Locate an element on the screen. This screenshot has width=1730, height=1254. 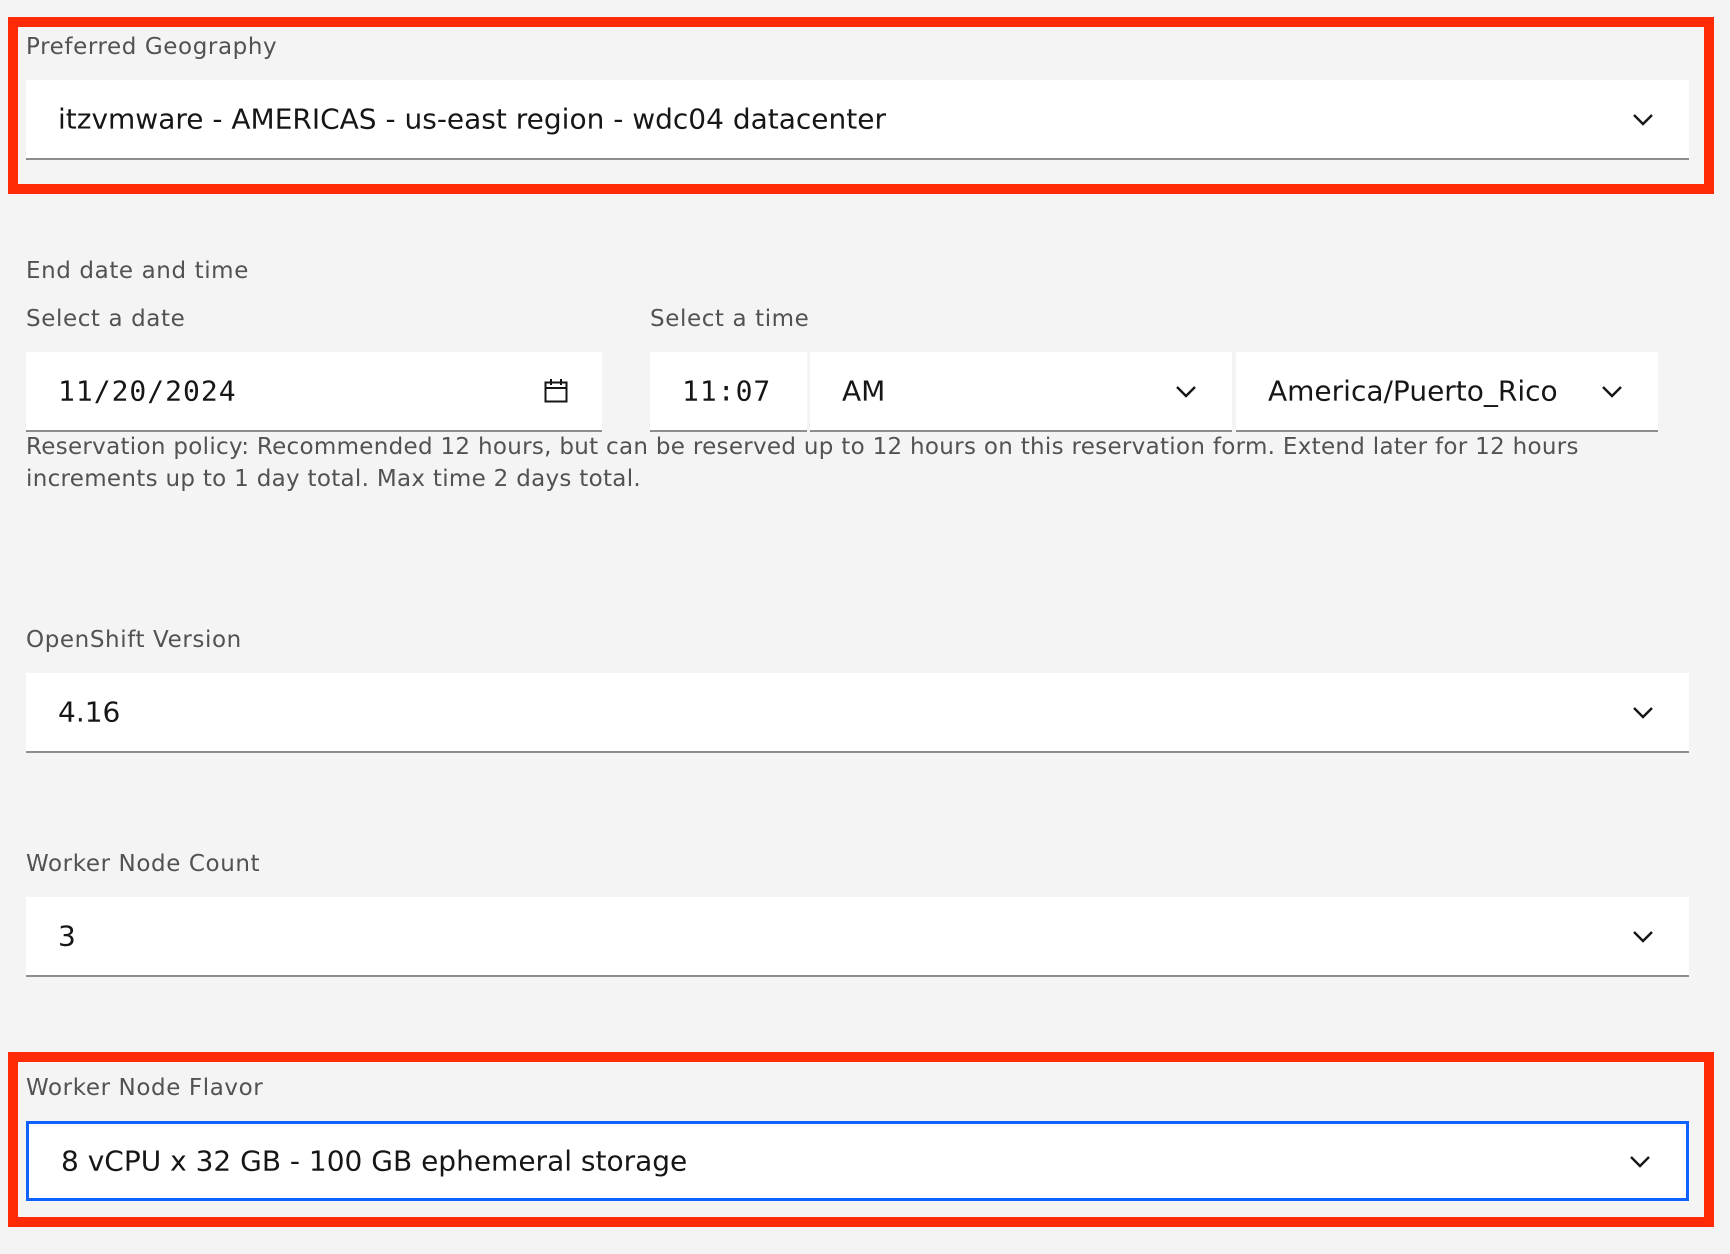
openshift-version-value: 4.16 is located at coordinates (89, 712).